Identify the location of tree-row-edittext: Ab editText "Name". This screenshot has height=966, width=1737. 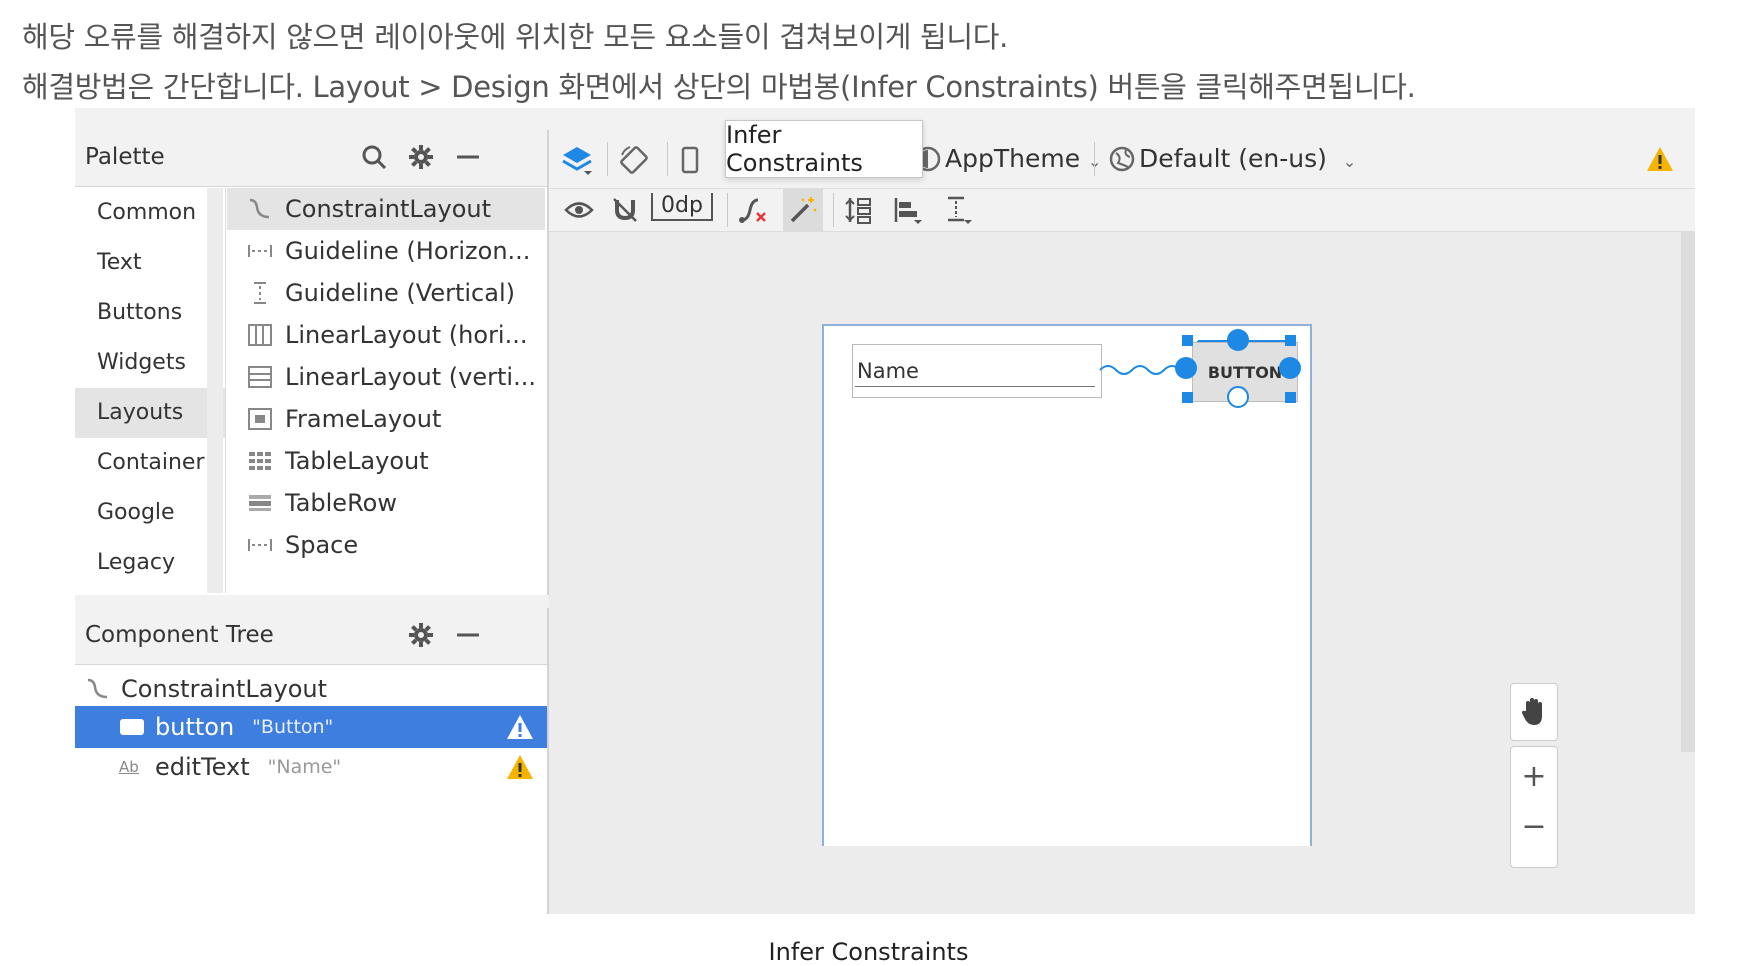
(311, 767).